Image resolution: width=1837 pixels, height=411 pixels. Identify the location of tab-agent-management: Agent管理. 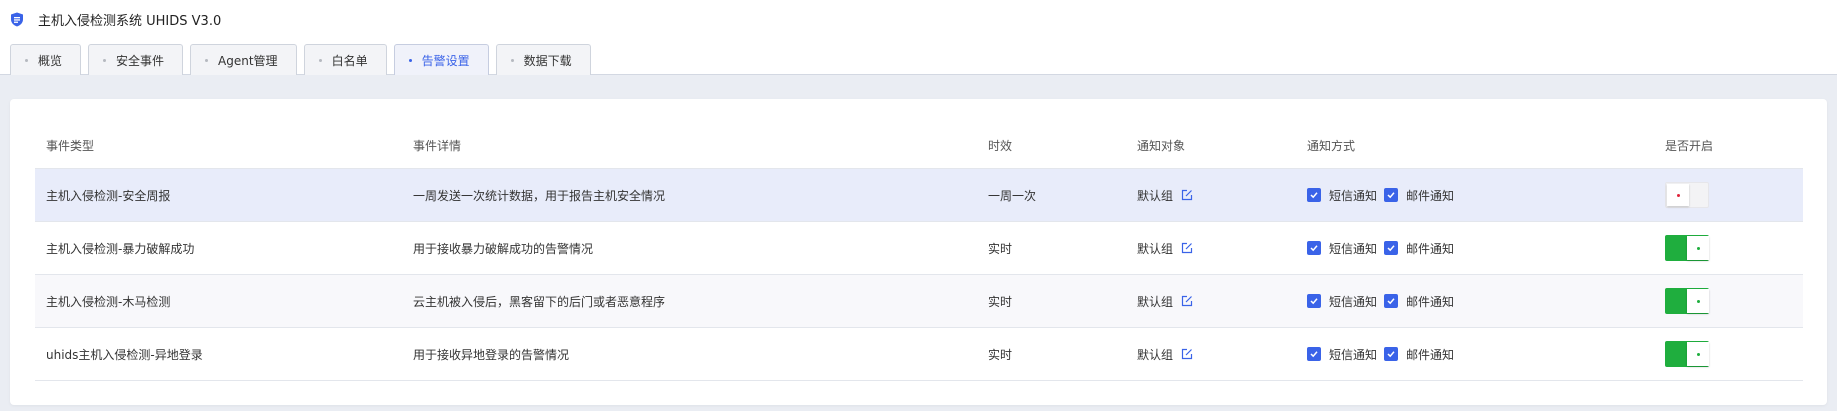
(243, 59).